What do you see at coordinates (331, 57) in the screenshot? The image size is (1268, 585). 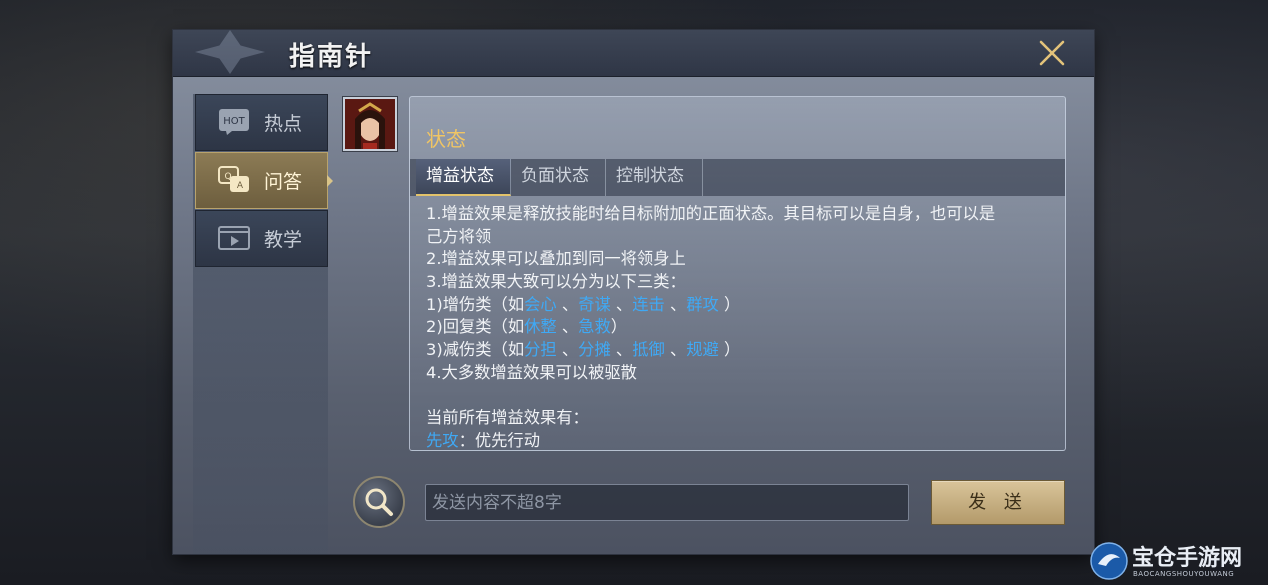 I see `dialog-title: 指南针` at bounding box center [331, 57].